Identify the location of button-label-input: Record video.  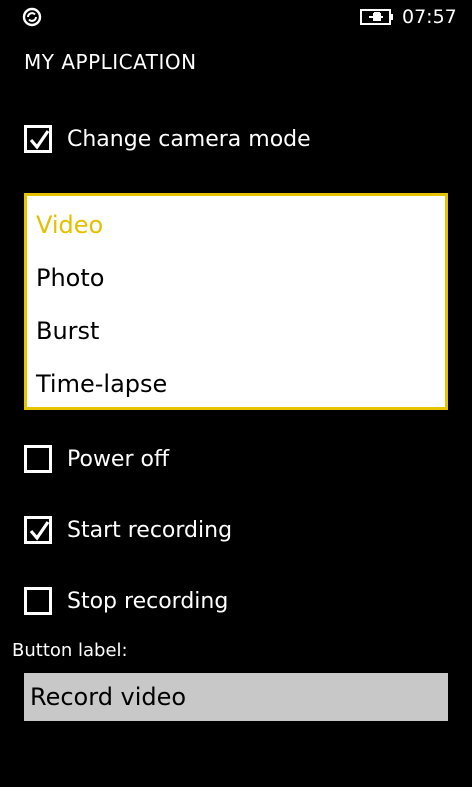
(236, 697).